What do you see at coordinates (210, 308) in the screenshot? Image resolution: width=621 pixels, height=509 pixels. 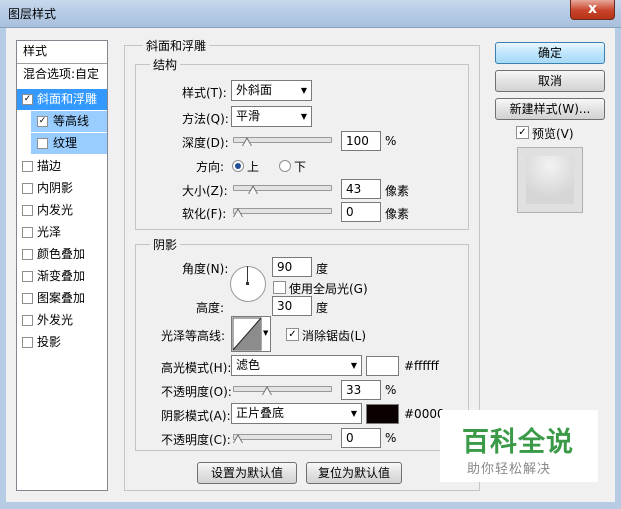 I see `altitude-label: 高度:` at bounding box center [210, 308].